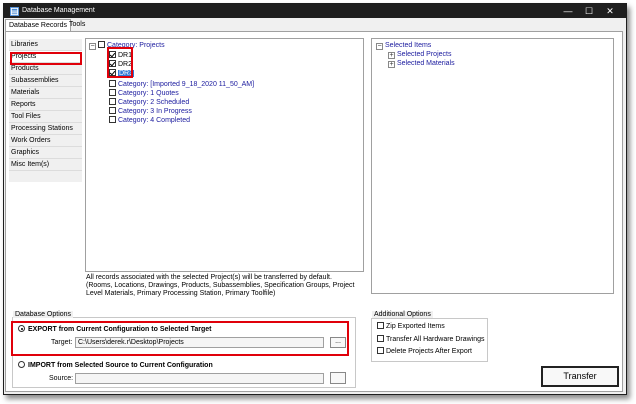  What do you see at coordinates (38, 25) in the screenshot?
I see `tab-database-records: Database Records` at bounding box center [38, 25].